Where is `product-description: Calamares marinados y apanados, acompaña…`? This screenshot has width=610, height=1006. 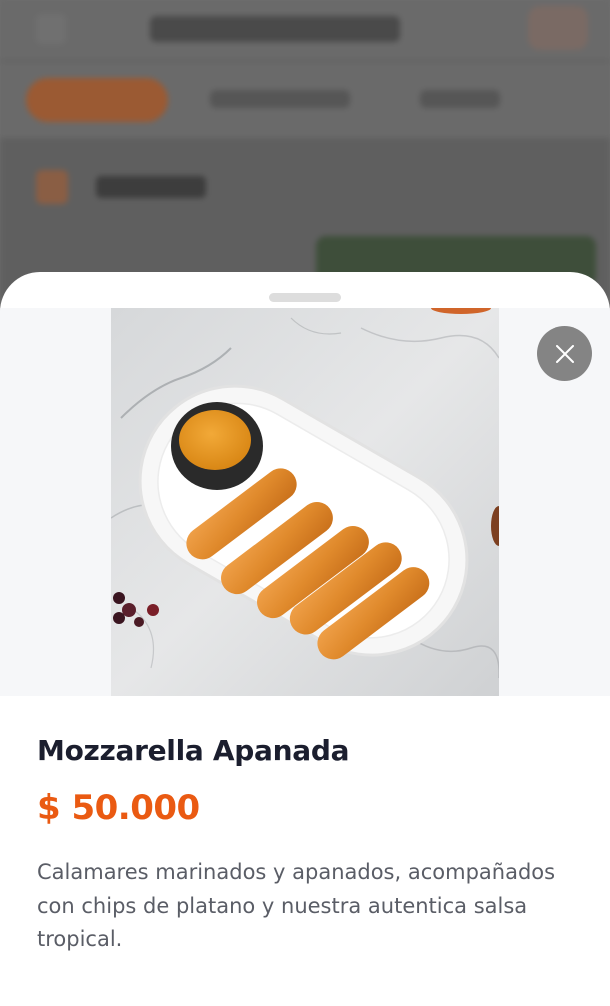
product-description: Calamares marinados y apanados, acompaña… is located at coordinates (296, 905).